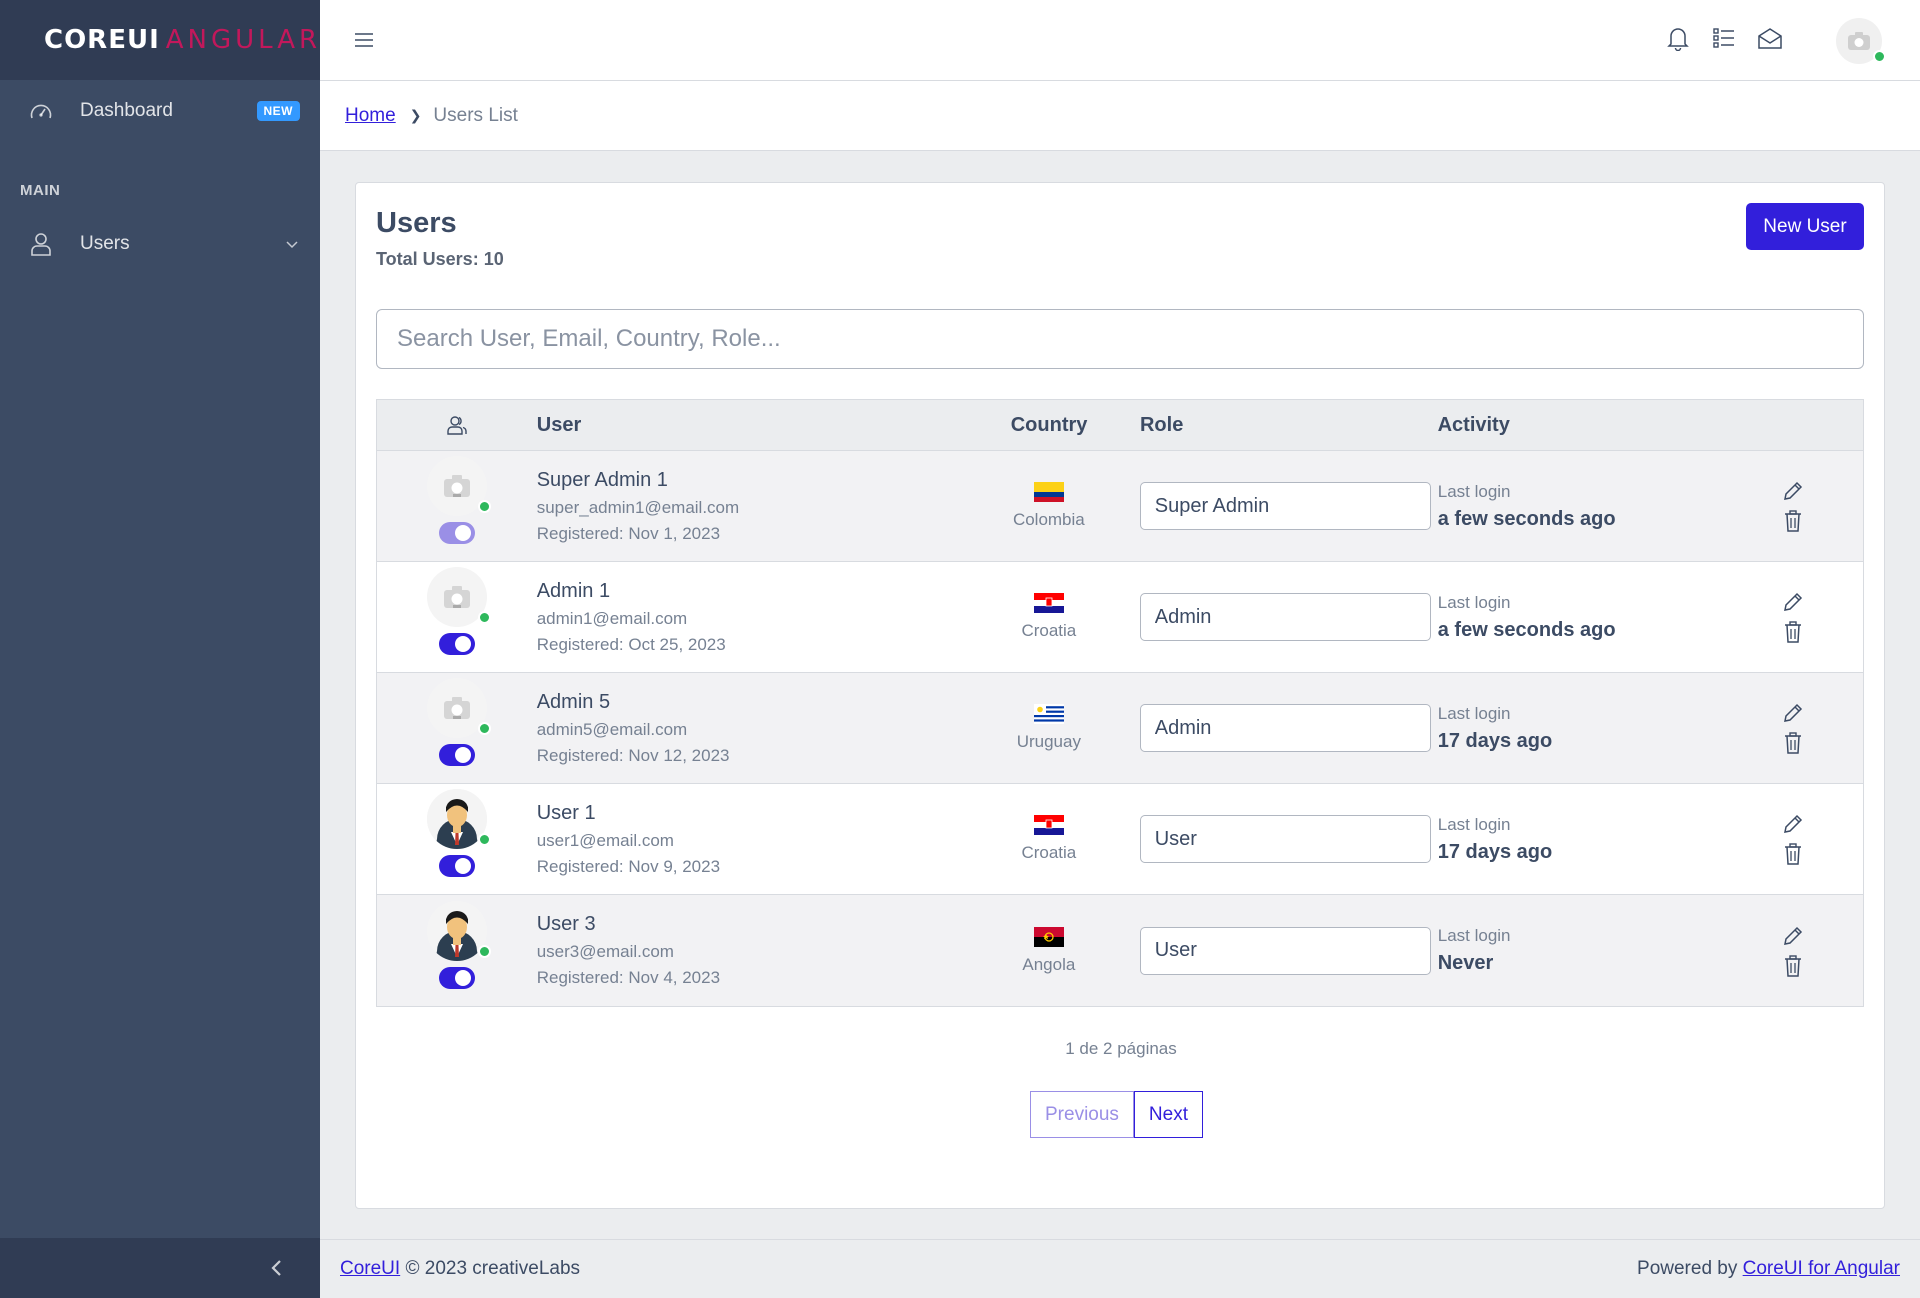 This screenshot has width=1920, height=1298. What do you see at coordinates (1168, 1114) in the screenshot?
I see `next-page-button: Next` at bounding box center [1168, 1114].